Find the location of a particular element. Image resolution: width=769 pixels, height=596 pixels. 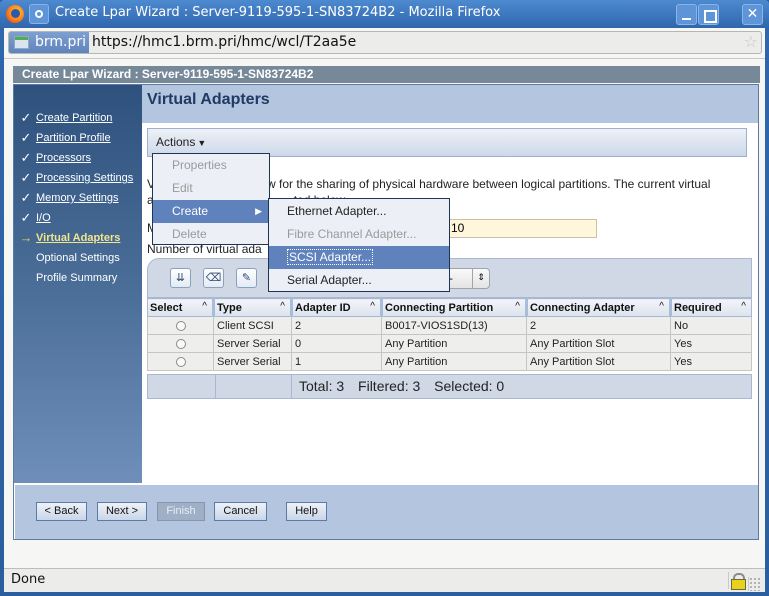

nav-item-processors: ✓ Processors is located at coordinates (78, 158).